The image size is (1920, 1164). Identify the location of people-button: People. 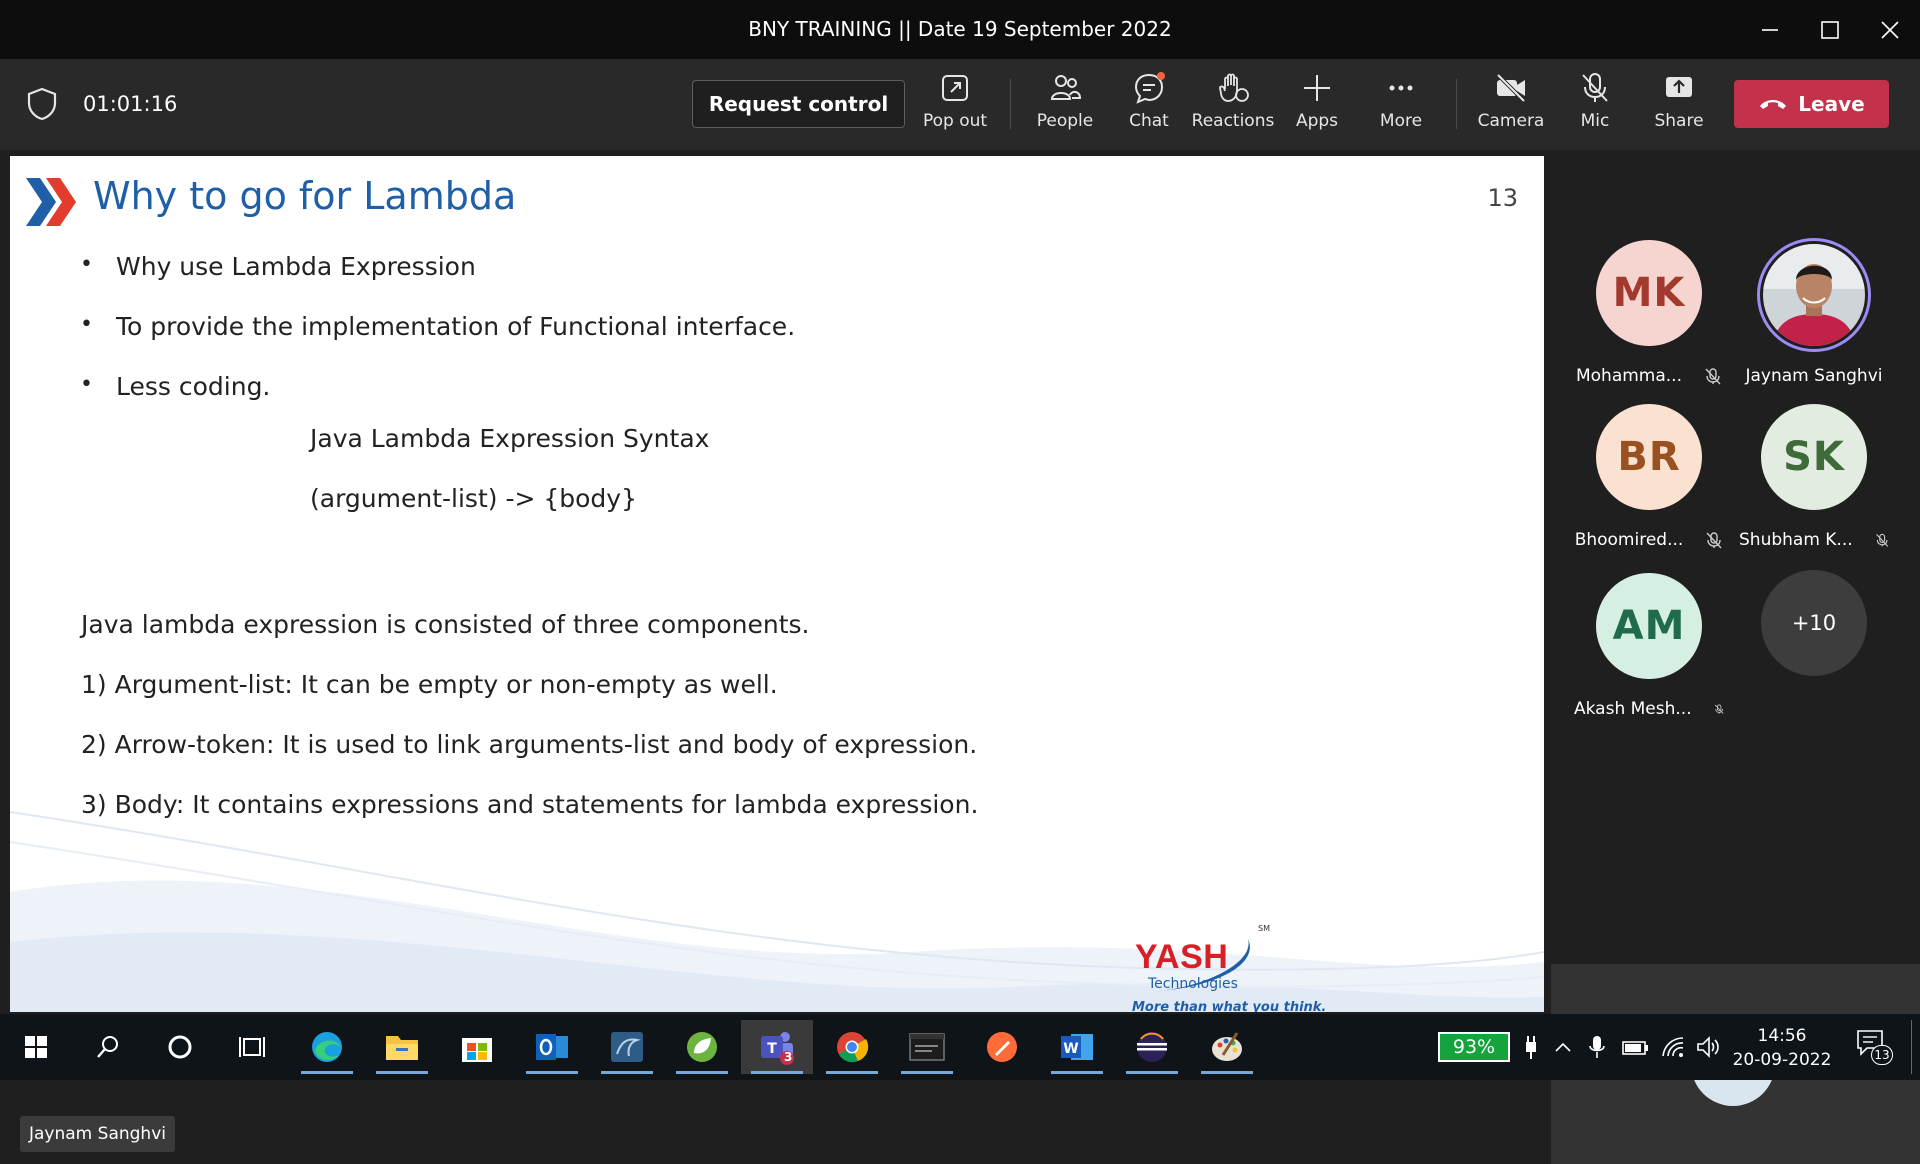
(1065, 107).